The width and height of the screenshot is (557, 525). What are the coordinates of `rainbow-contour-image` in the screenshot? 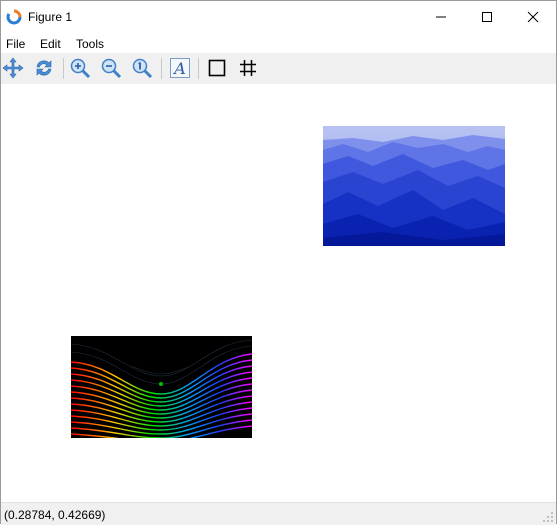 It's located at (161, 387).